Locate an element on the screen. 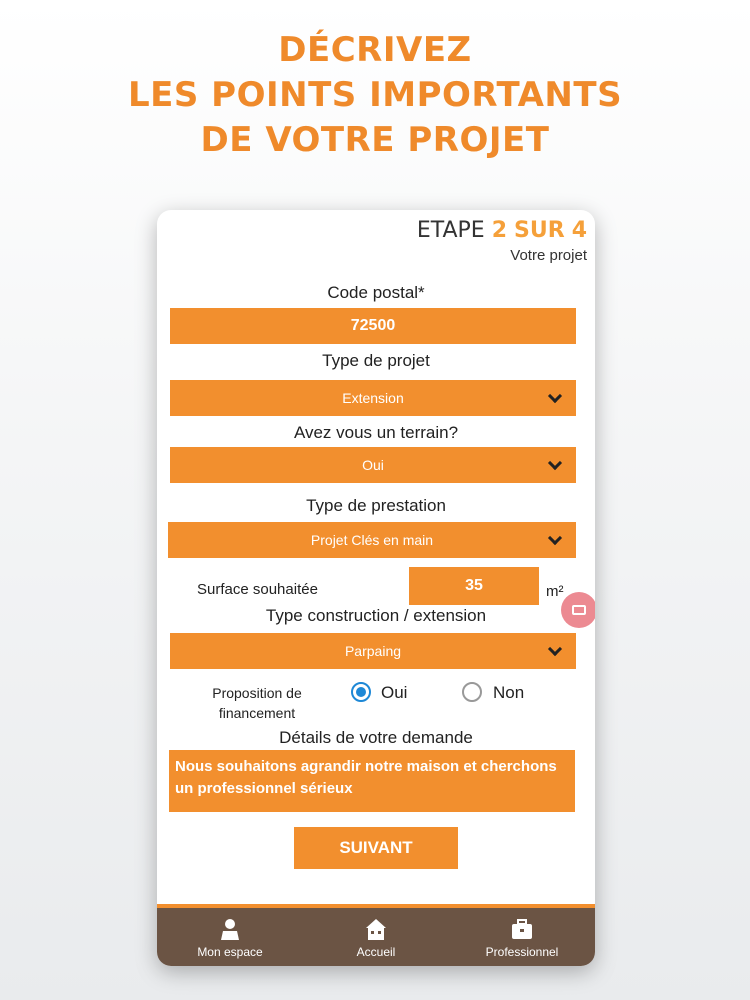 This screenshot has width=750, height=1000. tab-label: Professionnel is located at coordinates (522, 952).